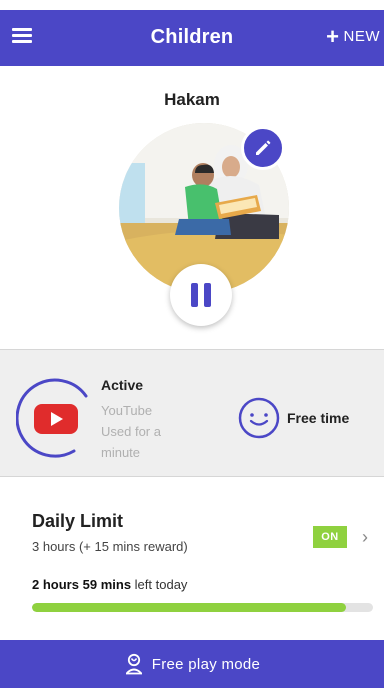 The image size is (384, 688). I want to click on mins-left-value: 59, so click(90, 584).